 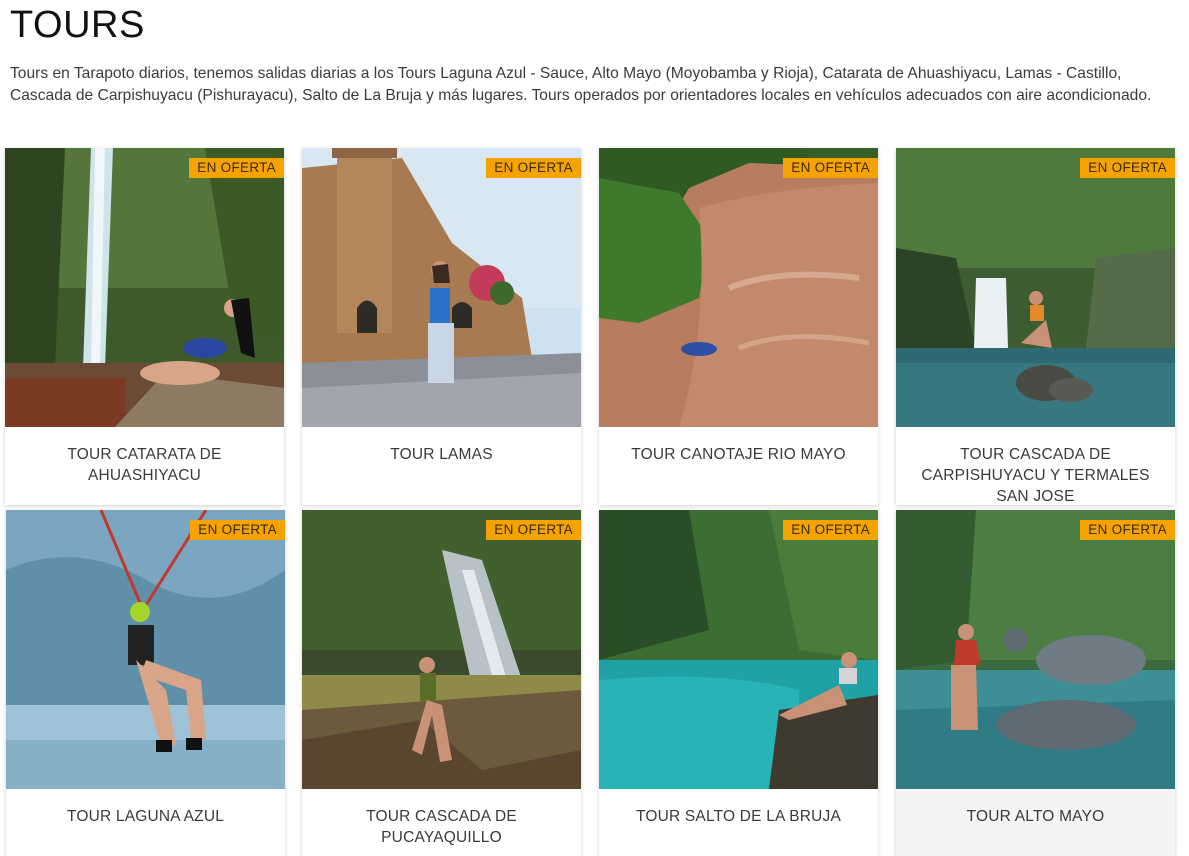 I want to click on tour-title: TOUR ALTO MAYO, so click(x=1035, y=808).